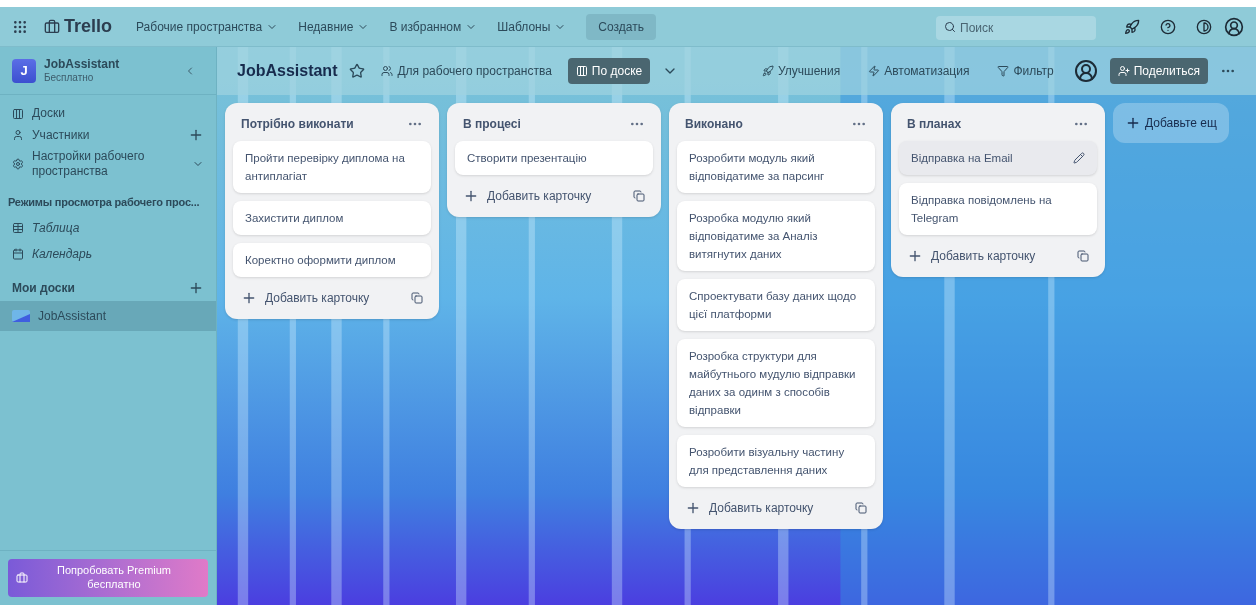 The width and height of the screenshot is (1256, 605). What do you see at coordinates (1003, 71) in the screenshot?
I see `filter-icon` at bounding box center [1003, 71].